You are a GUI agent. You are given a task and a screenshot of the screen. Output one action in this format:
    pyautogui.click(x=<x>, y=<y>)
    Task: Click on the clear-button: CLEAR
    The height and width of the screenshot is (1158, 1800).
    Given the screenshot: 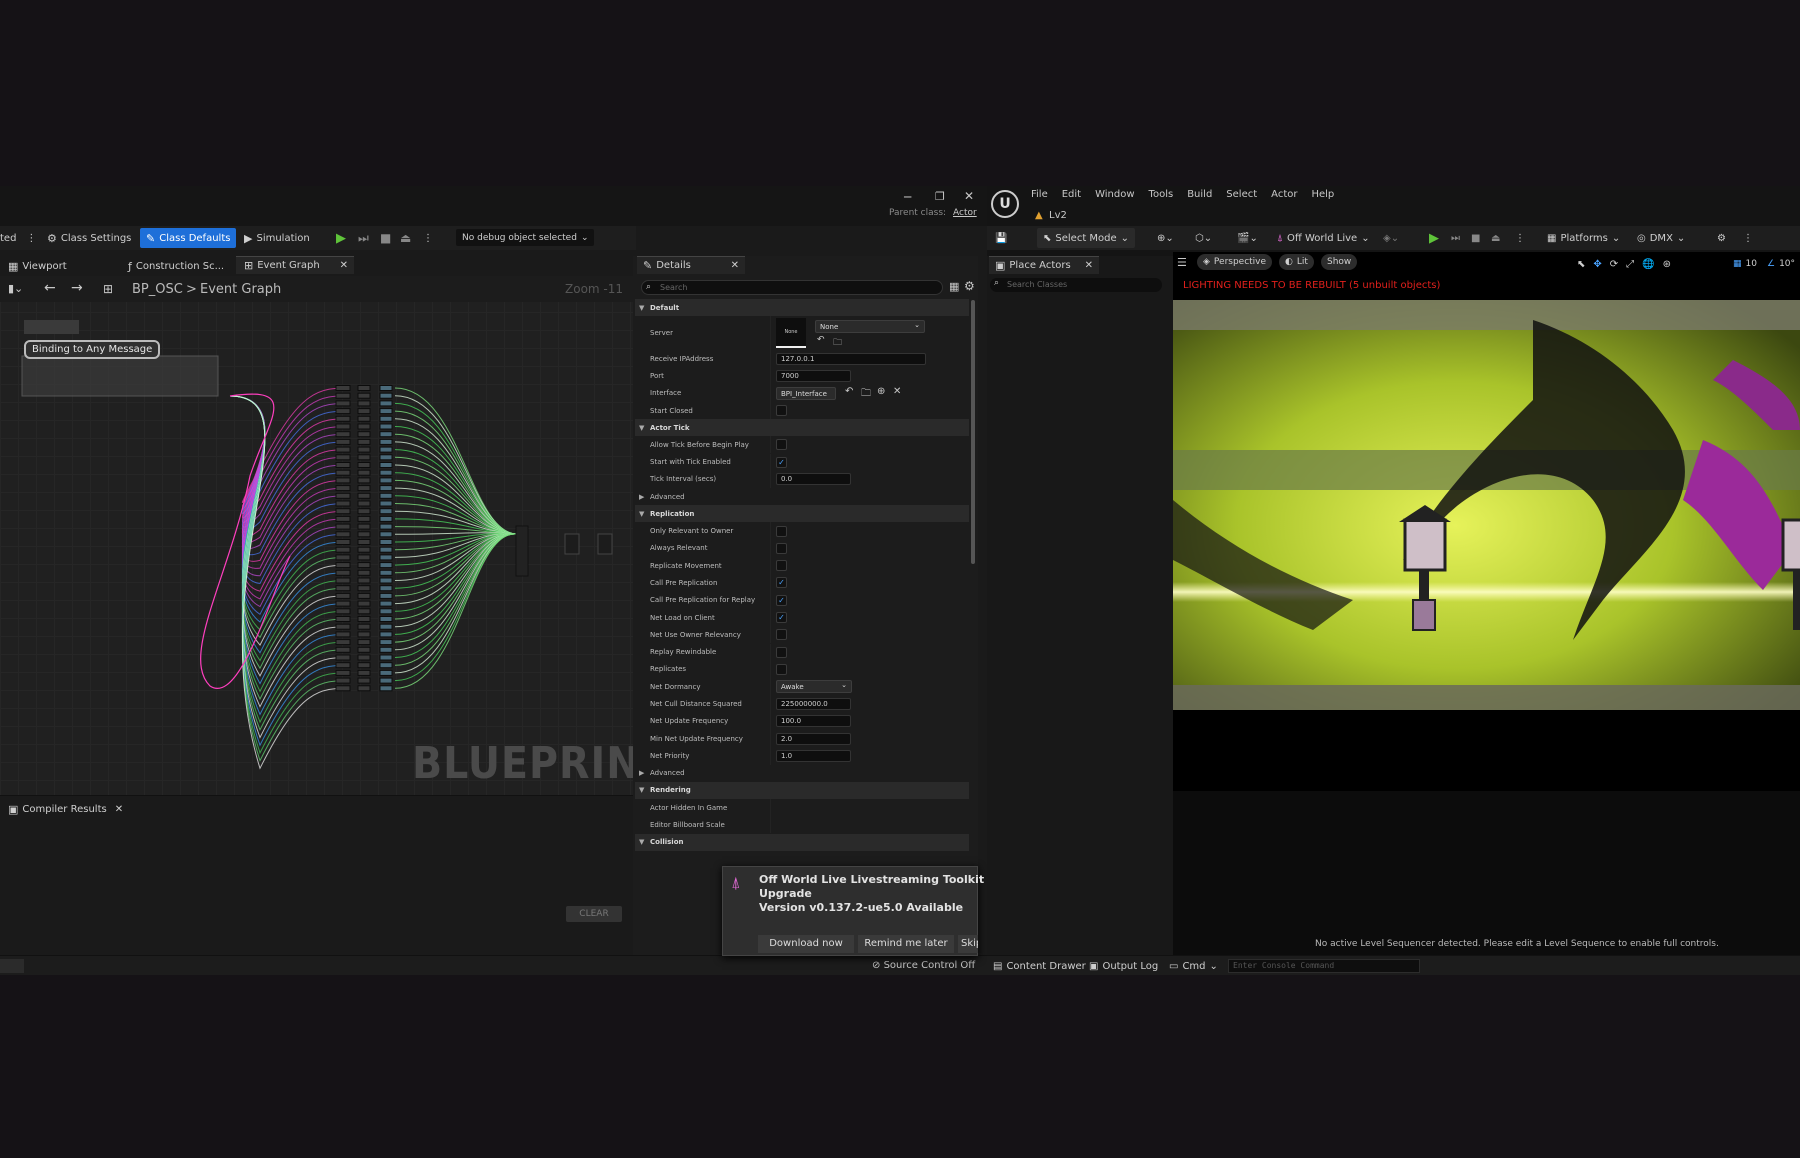 What is the action you would take?
    pyautogui.click(x=594, y=914)
    